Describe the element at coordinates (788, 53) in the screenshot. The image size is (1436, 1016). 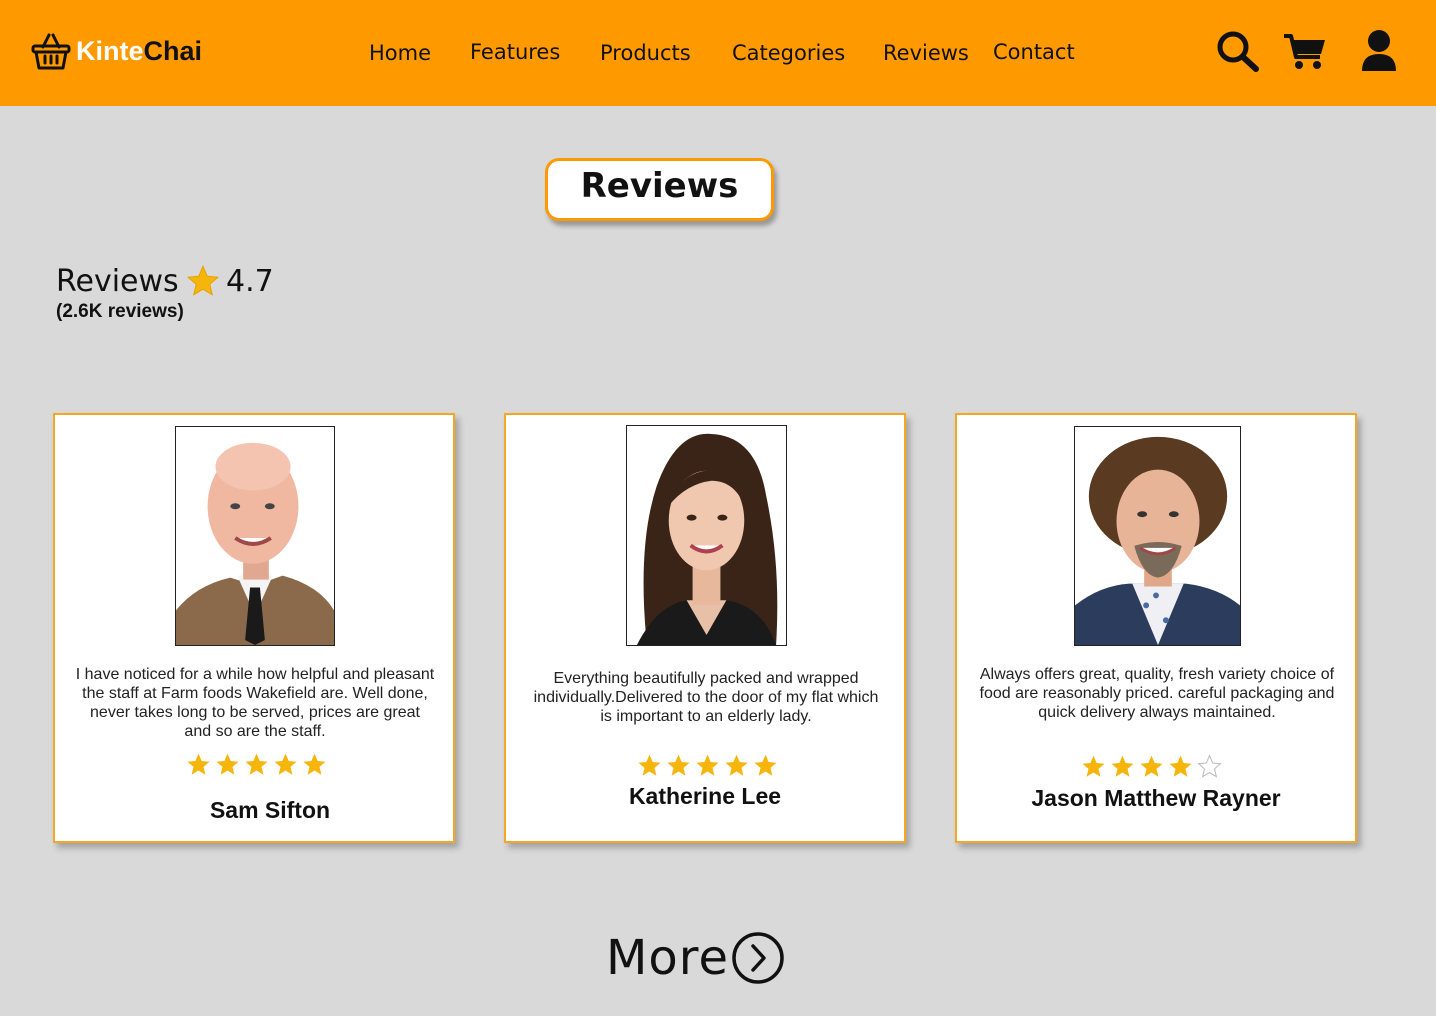
I see `nav-categories: Categories` at that location.